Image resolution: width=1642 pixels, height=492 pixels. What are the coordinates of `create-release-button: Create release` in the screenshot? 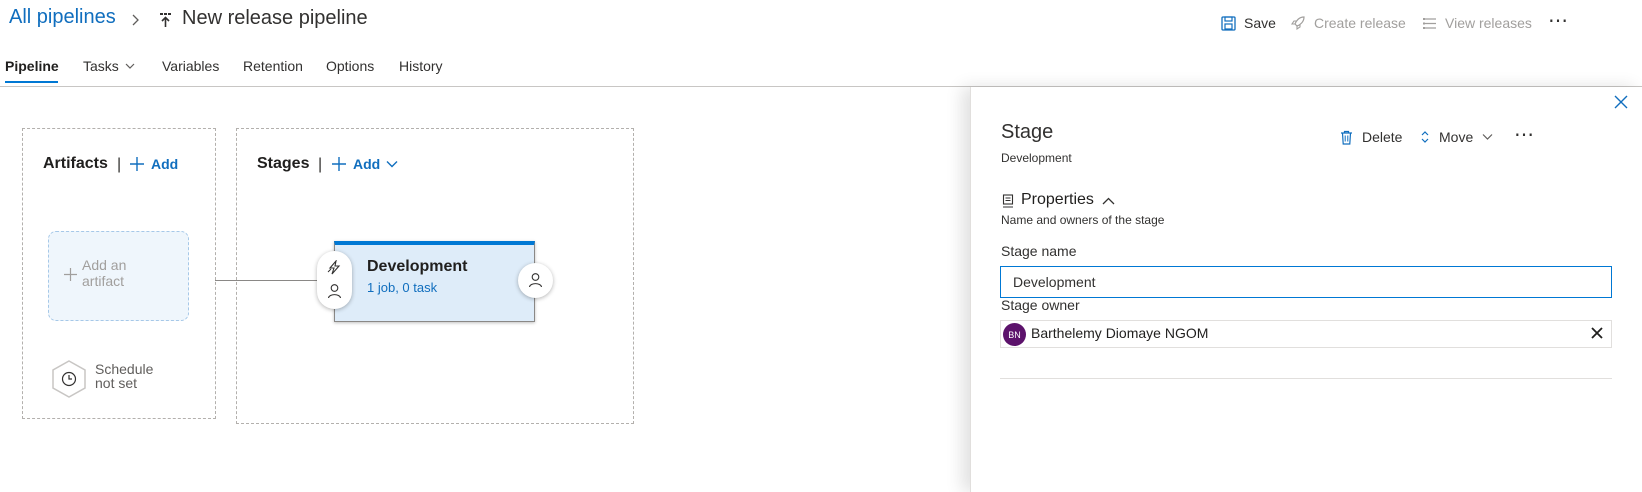 It's located at (1348, 23).